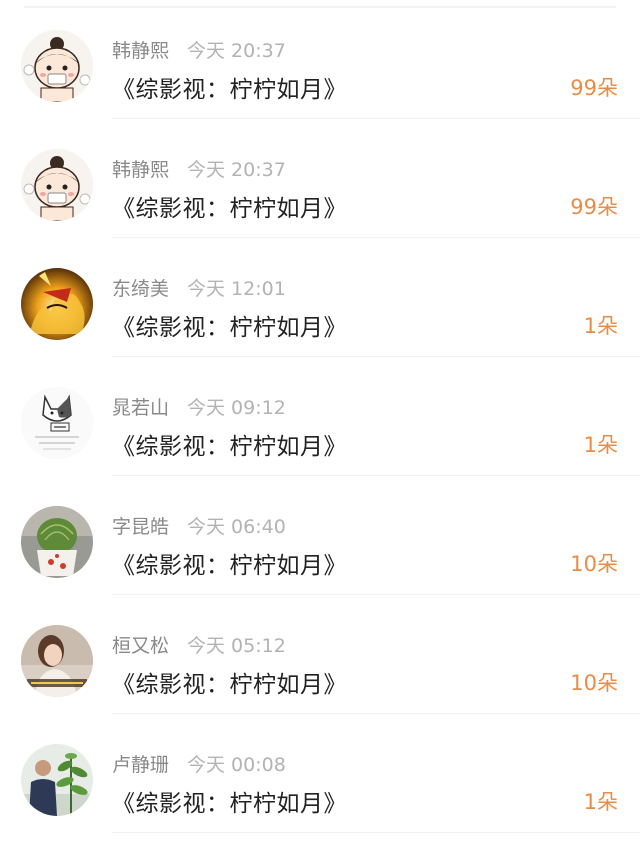 The image size is (640, 852). What do you see at coordinates (320, 535) in the screenshot?
I see `list-item: 字昆皓 今天 06:40 《综影视：柠柠如月》 10朵` at bounding box center [320, 535].